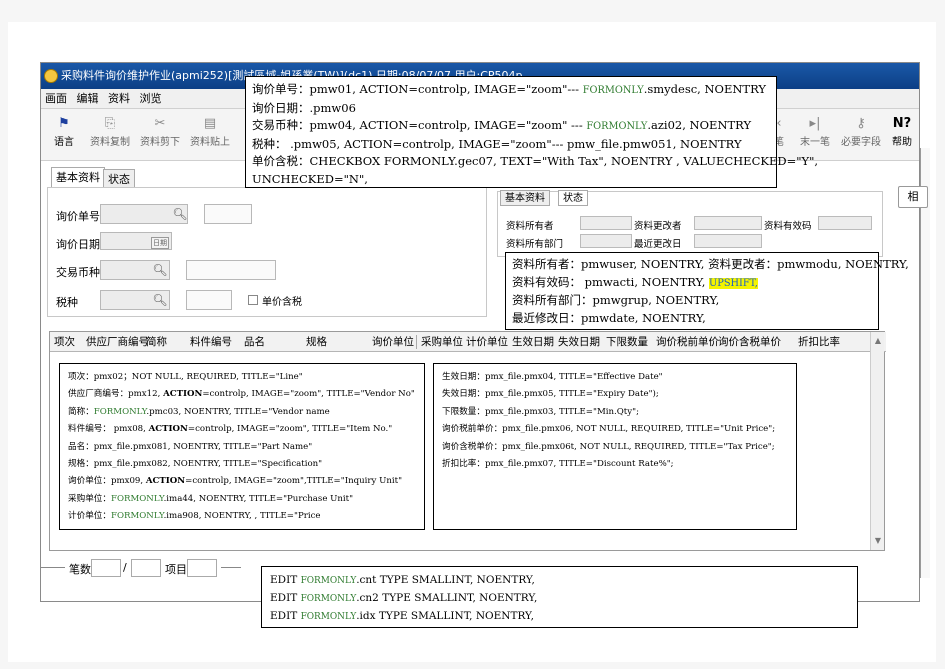  I want to click on cut-record-button: ✂ 资料剪下, so click(160, 131).